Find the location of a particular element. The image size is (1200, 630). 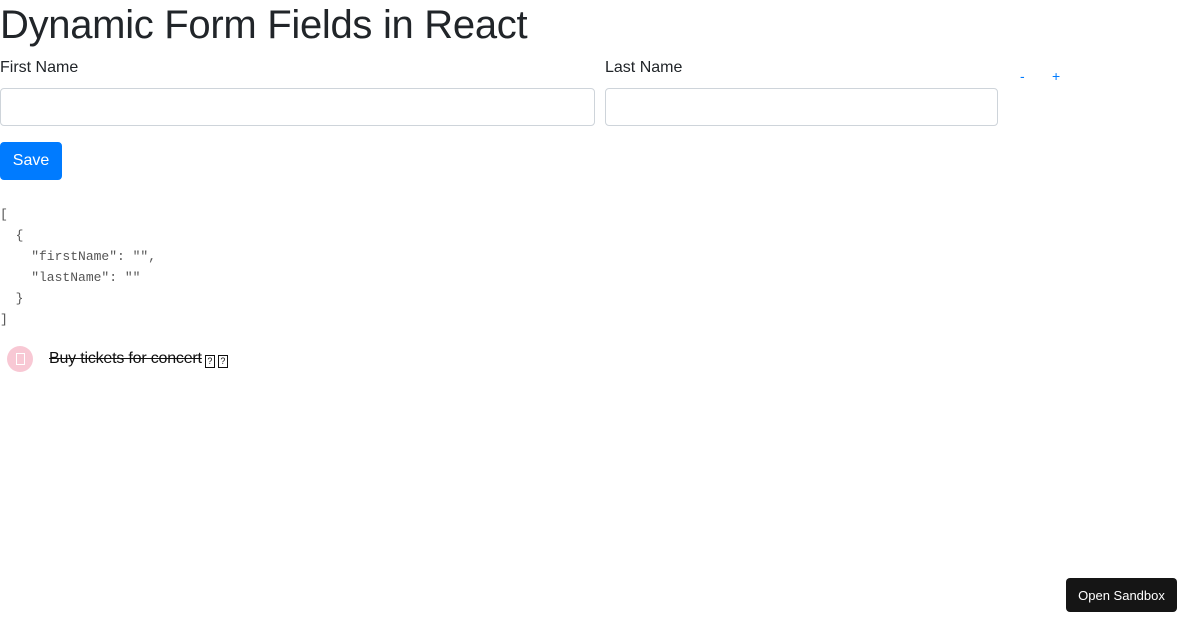

last-name-input is located at coordinates (801, 107).